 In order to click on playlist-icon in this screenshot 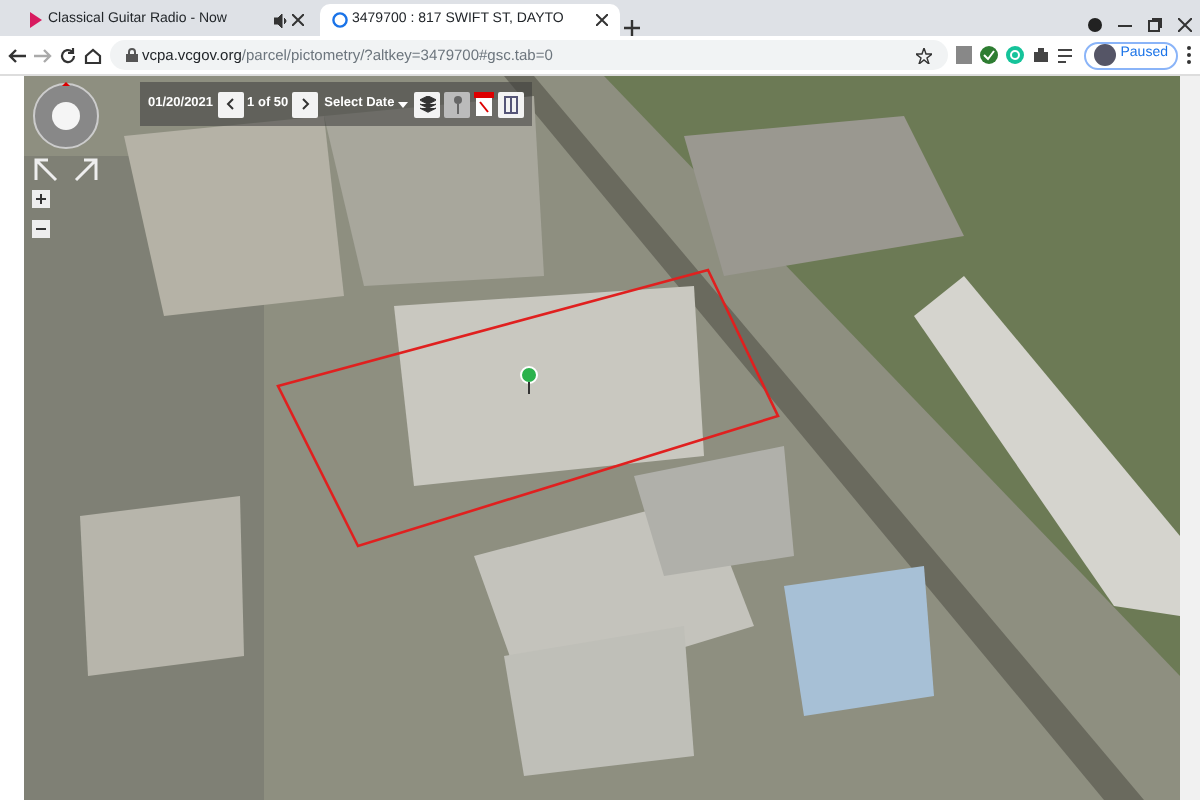, I will do `click(1067, 55)`.